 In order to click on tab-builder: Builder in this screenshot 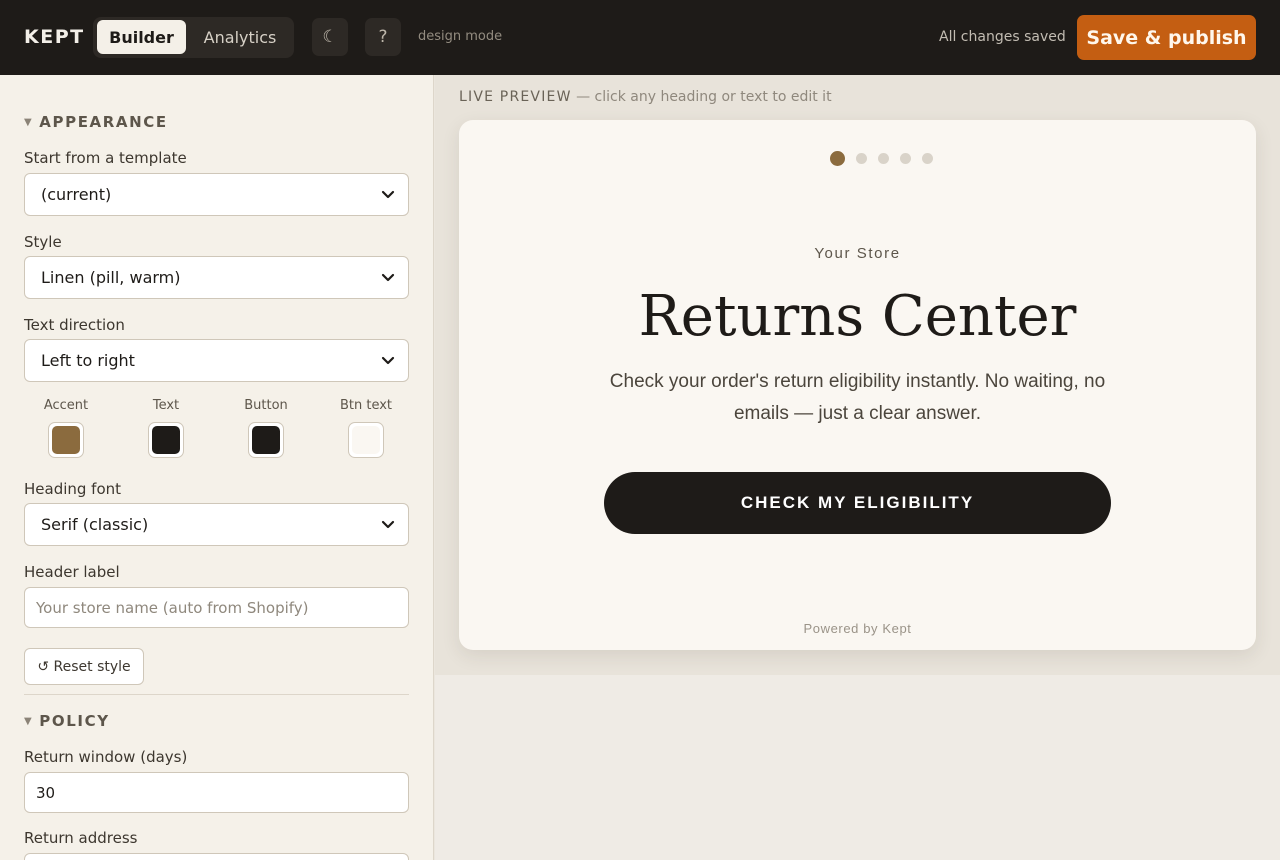, I will do `click(141, 37)`.